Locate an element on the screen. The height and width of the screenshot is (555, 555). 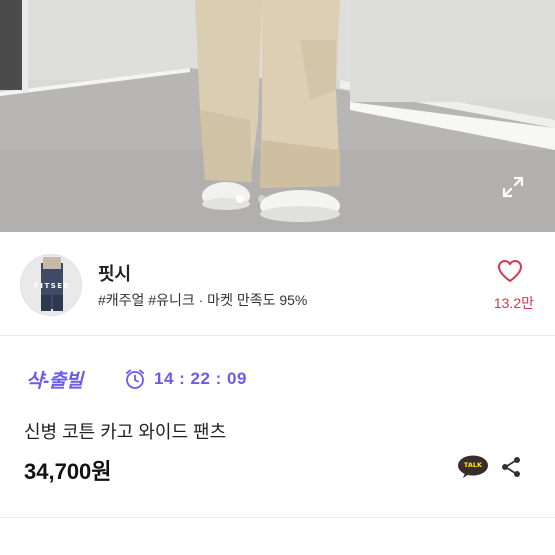
expand-icon is located at coordinates (513, 187).